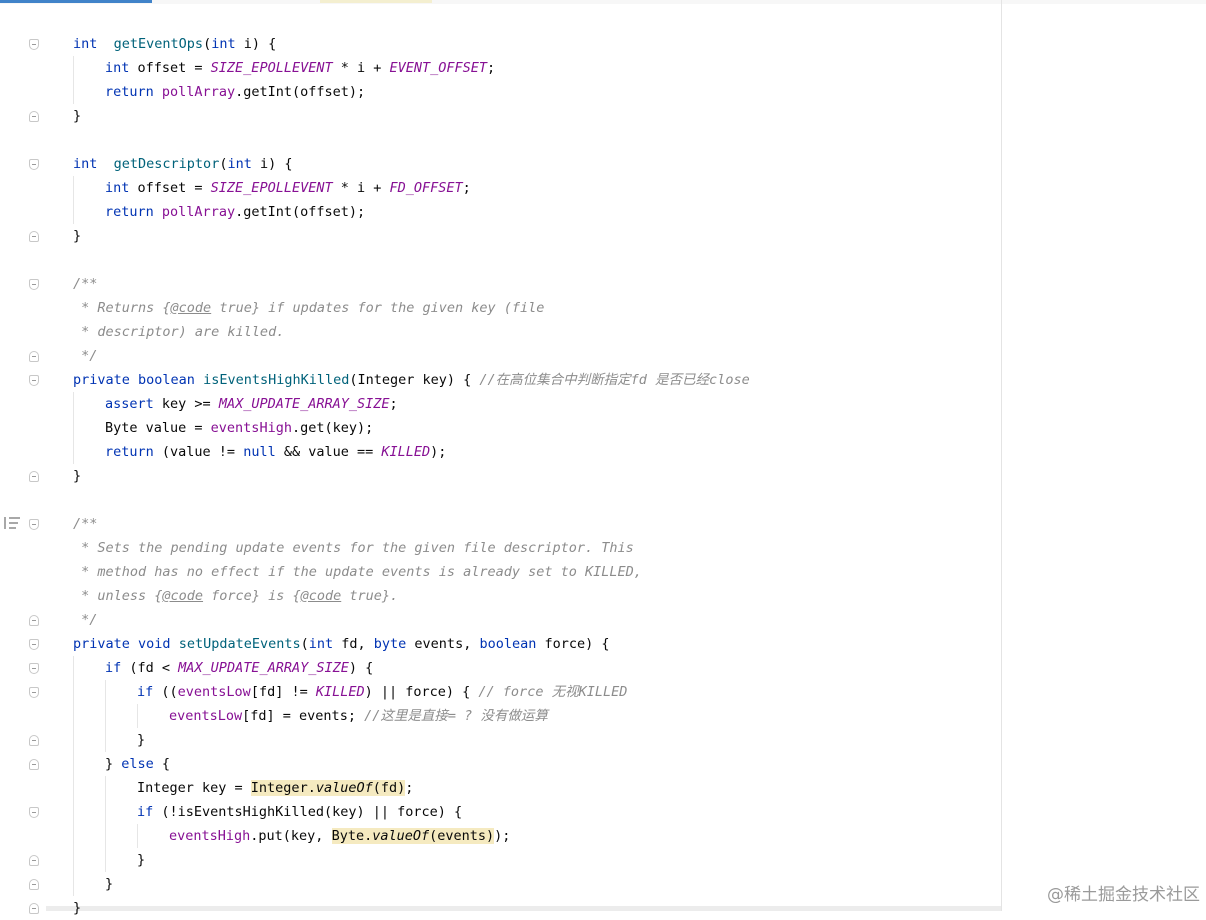  I want to click on code-token: (events), so click(462, 836).